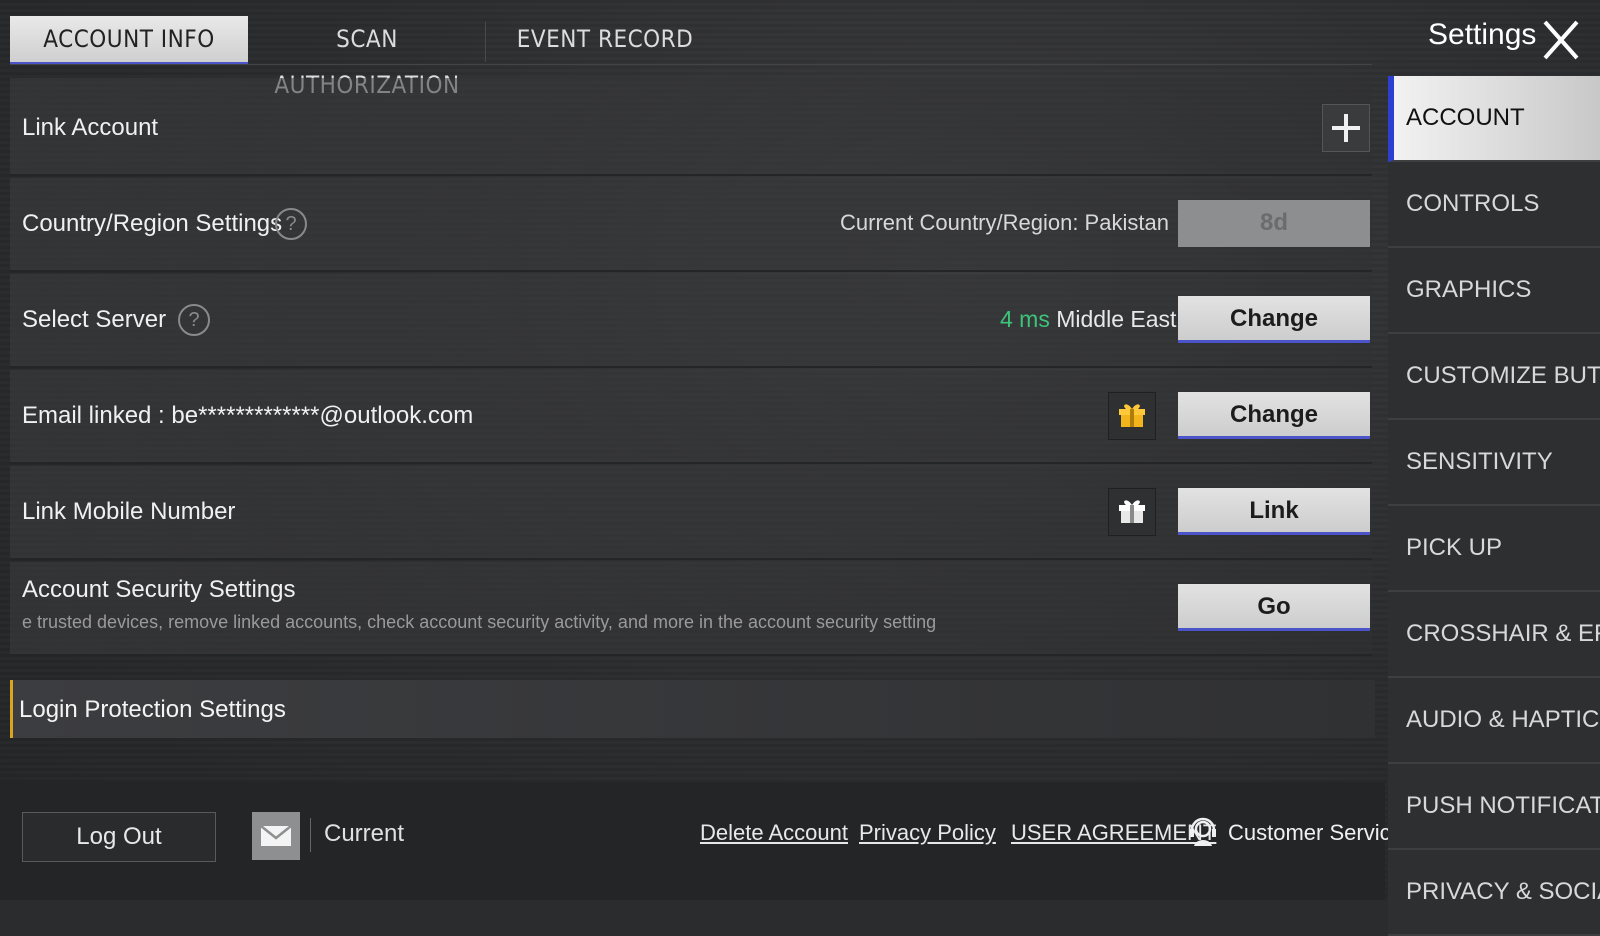 The width and height of the screenshot is (1600, 936). I want to click on delete-account-link: Delete Account, so click(774, 833).